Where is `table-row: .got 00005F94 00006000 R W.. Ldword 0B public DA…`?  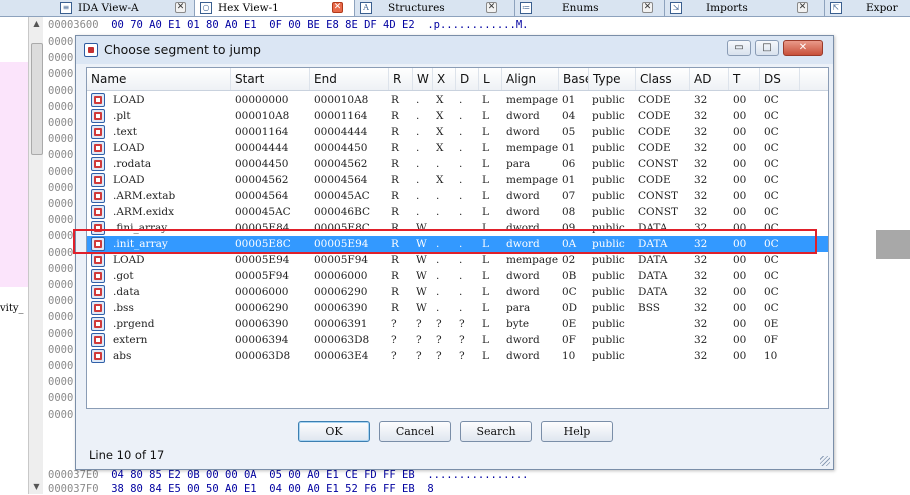
table-row: .got 00005F94 00006000 R W.. Ldword 0B public DA… is located at coordinates (457, 276).